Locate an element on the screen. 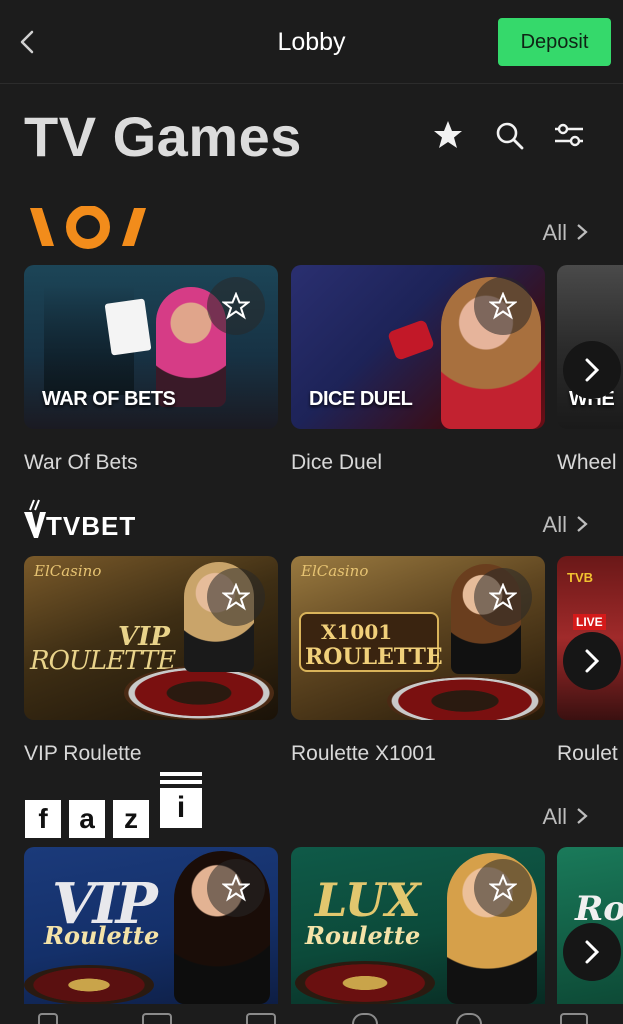  provider-section-2: TVBET All is located at coordinates (311, 528).